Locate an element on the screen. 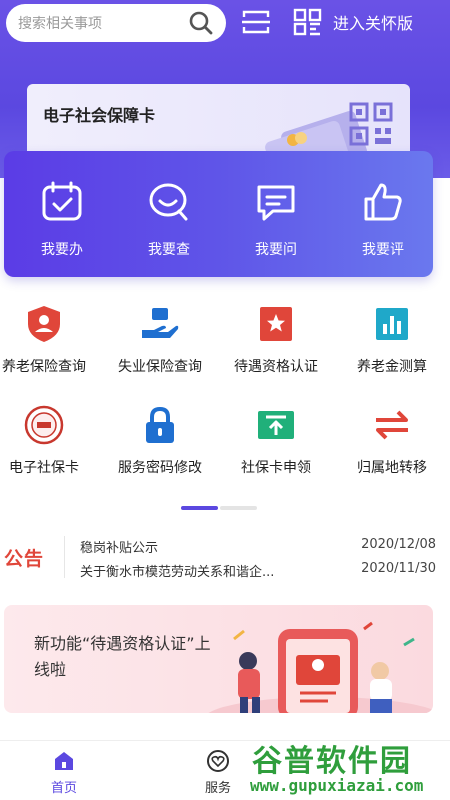 The image size is (450, 800). notice-date: 2020/12/08 is located at coordinates (398, 544).